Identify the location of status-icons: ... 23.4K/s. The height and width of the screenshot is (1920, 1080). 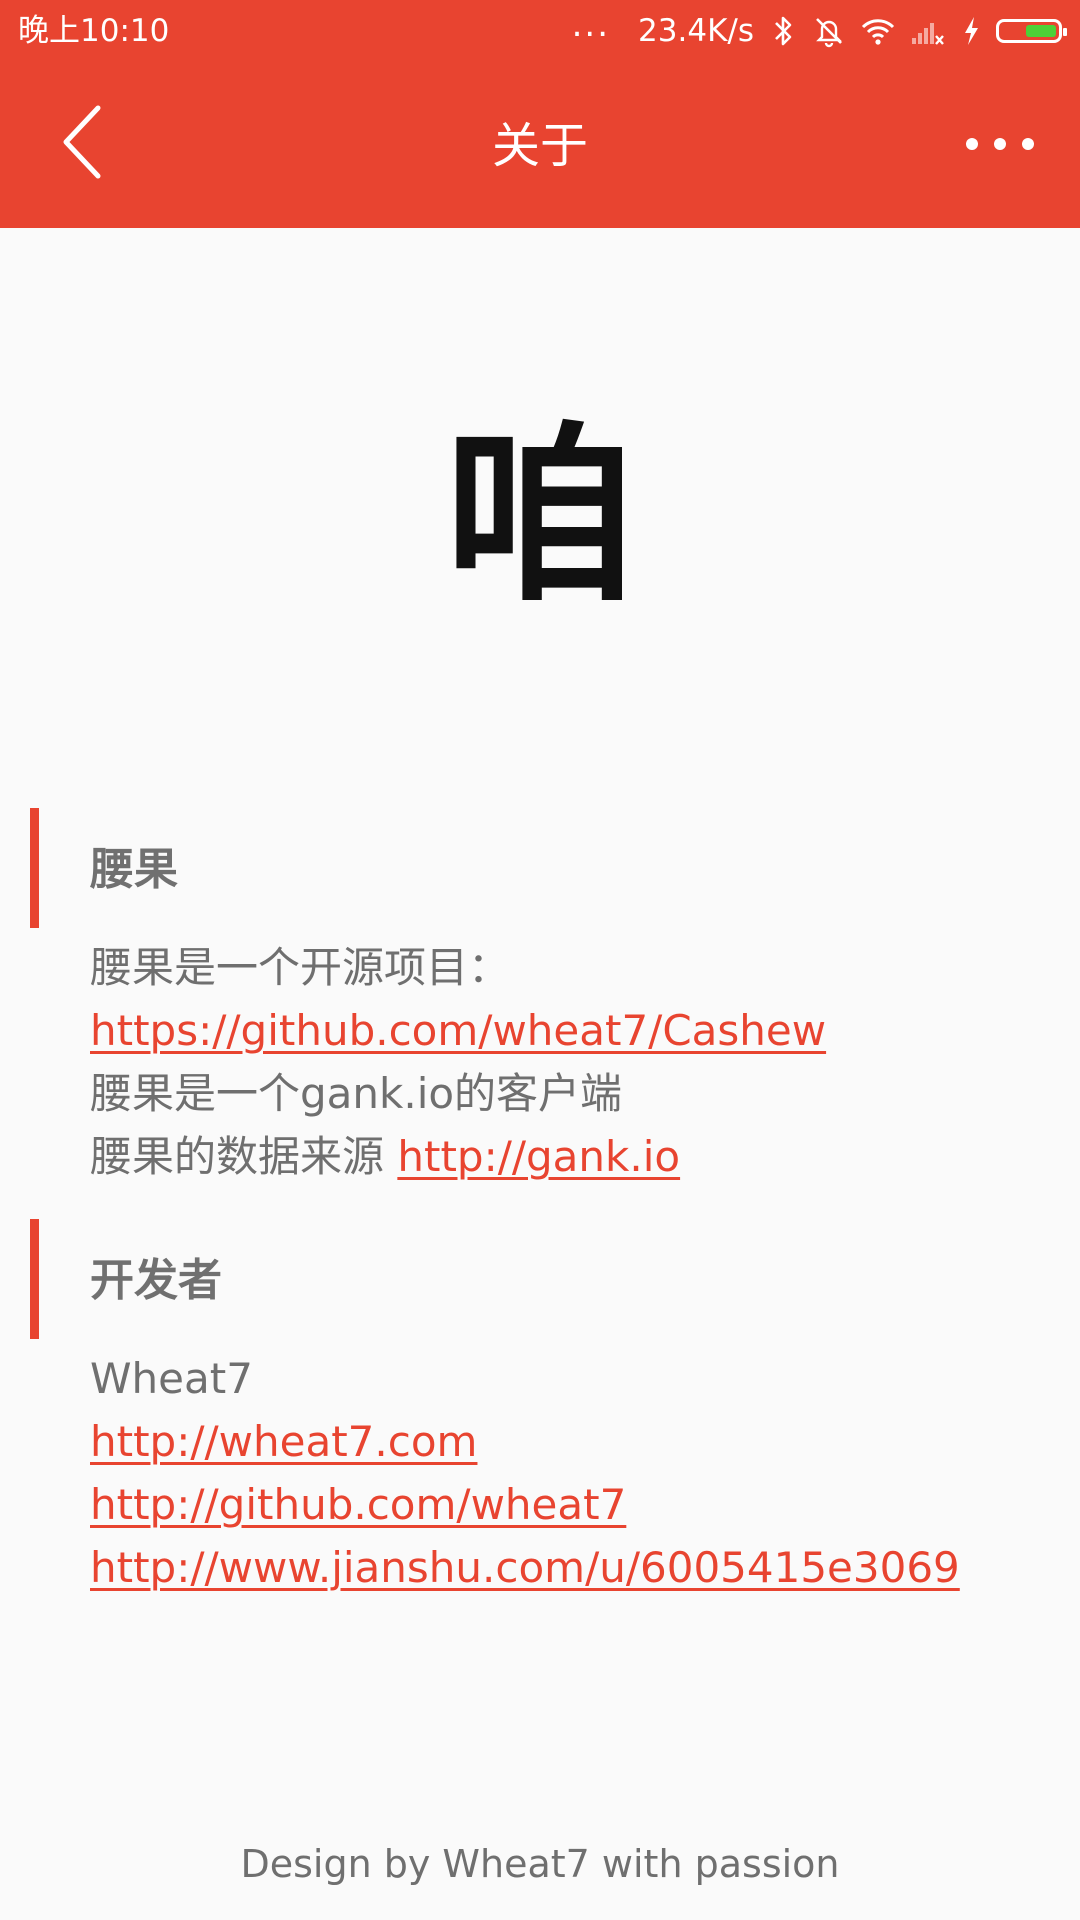
(819, 28).